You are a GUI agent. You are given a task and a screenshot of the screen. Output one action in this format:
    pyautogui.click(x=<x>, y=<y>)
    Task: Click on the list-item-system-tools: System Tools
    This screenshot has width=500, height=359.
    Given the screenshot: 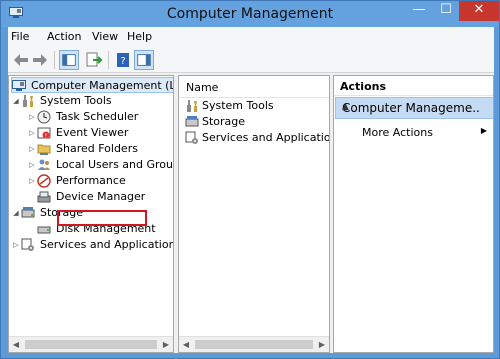 What is the action you would take?
    pyautogui.click(x=229, y=106)
    